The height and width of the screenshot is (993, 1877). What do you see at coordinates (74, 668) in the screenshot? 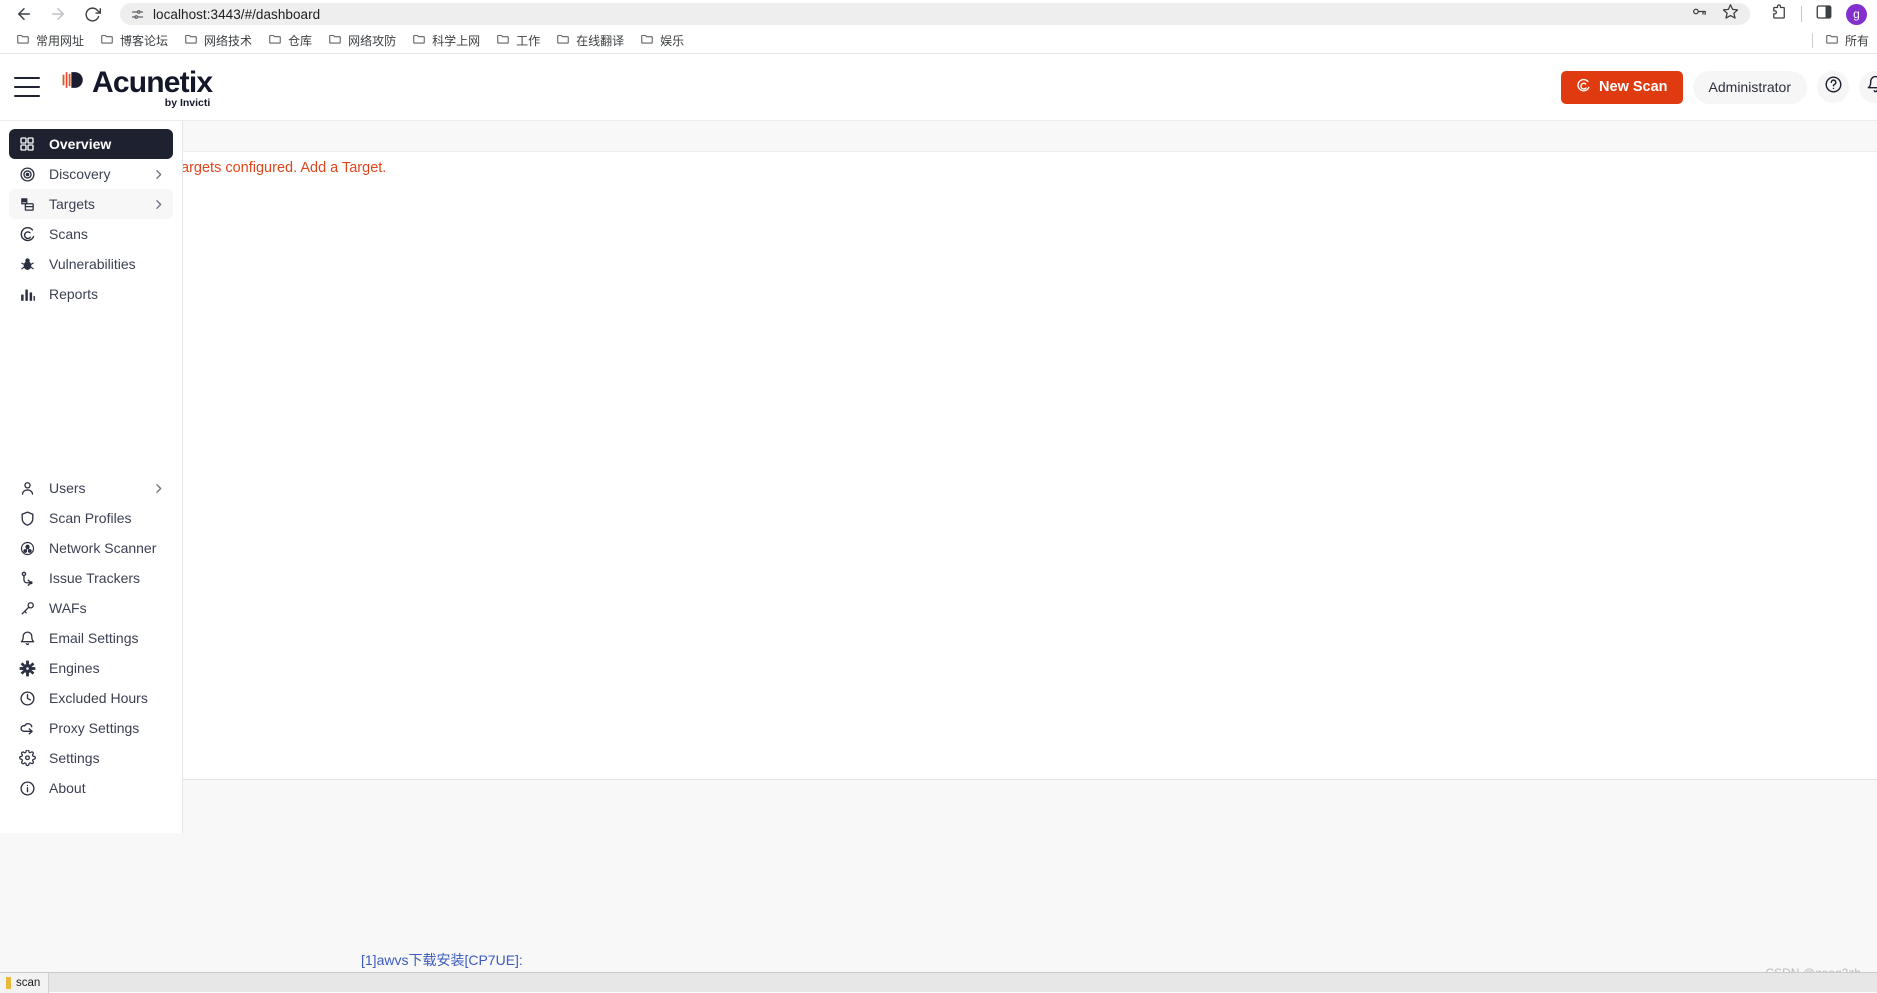
I see `sidebar-item-label: Engines` at bounding box center [74, 668].